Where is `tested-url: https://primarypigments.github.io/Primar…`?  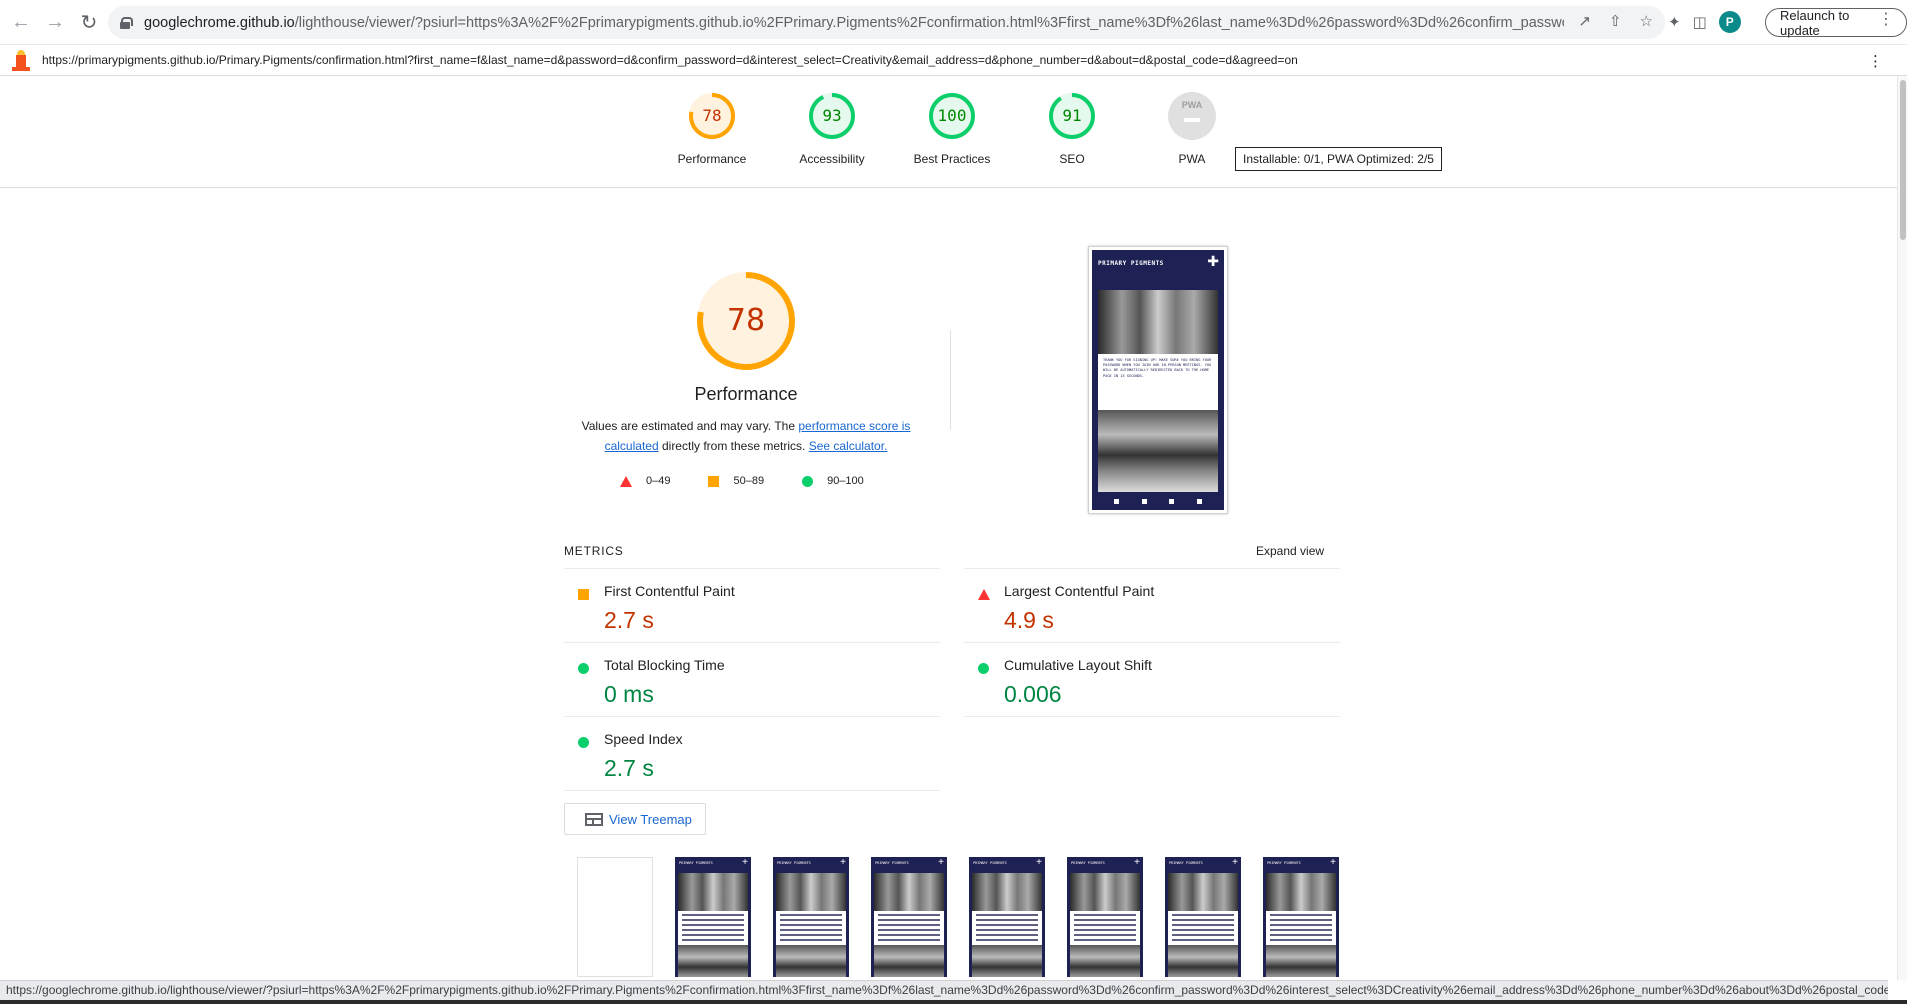
tested-url: https://primarypigments.github.io/Primar… is located at coordinates (670, 60).